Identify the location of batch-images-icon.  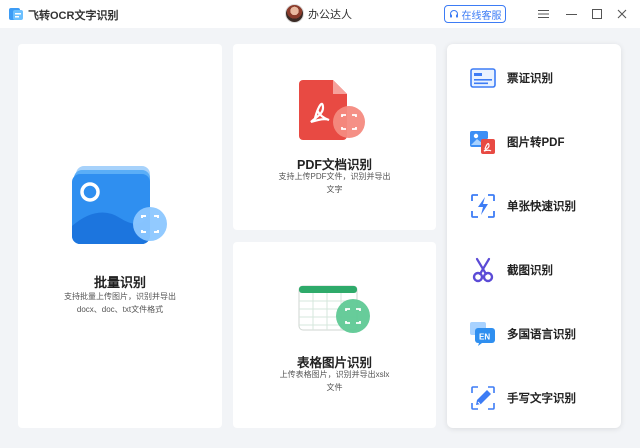
(119, 205).